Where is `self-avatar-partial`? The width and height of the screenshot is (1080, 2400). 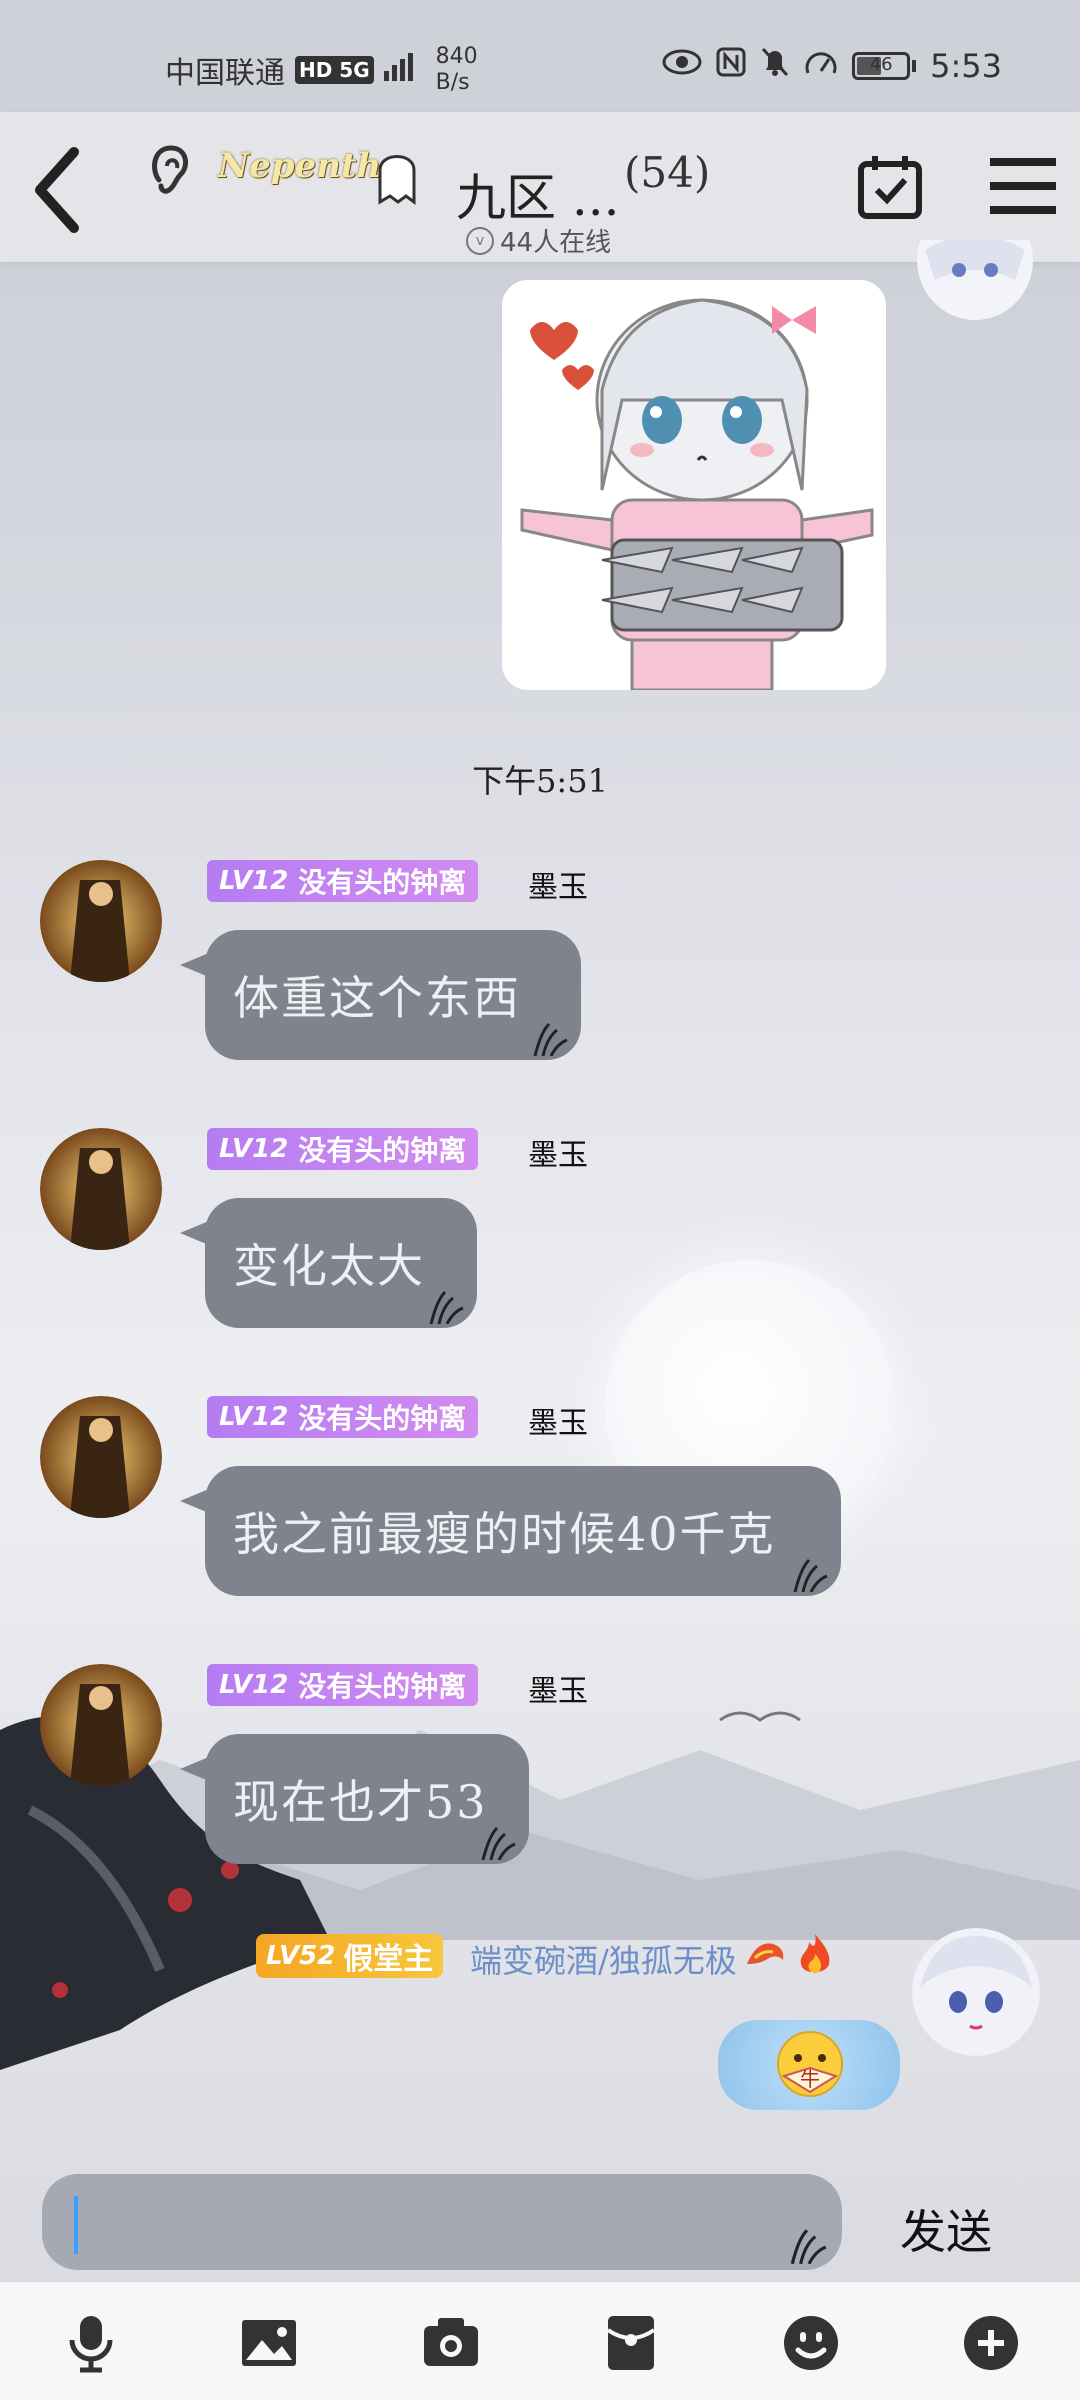 self-avatar-partial is located at coordinates (975, 265).